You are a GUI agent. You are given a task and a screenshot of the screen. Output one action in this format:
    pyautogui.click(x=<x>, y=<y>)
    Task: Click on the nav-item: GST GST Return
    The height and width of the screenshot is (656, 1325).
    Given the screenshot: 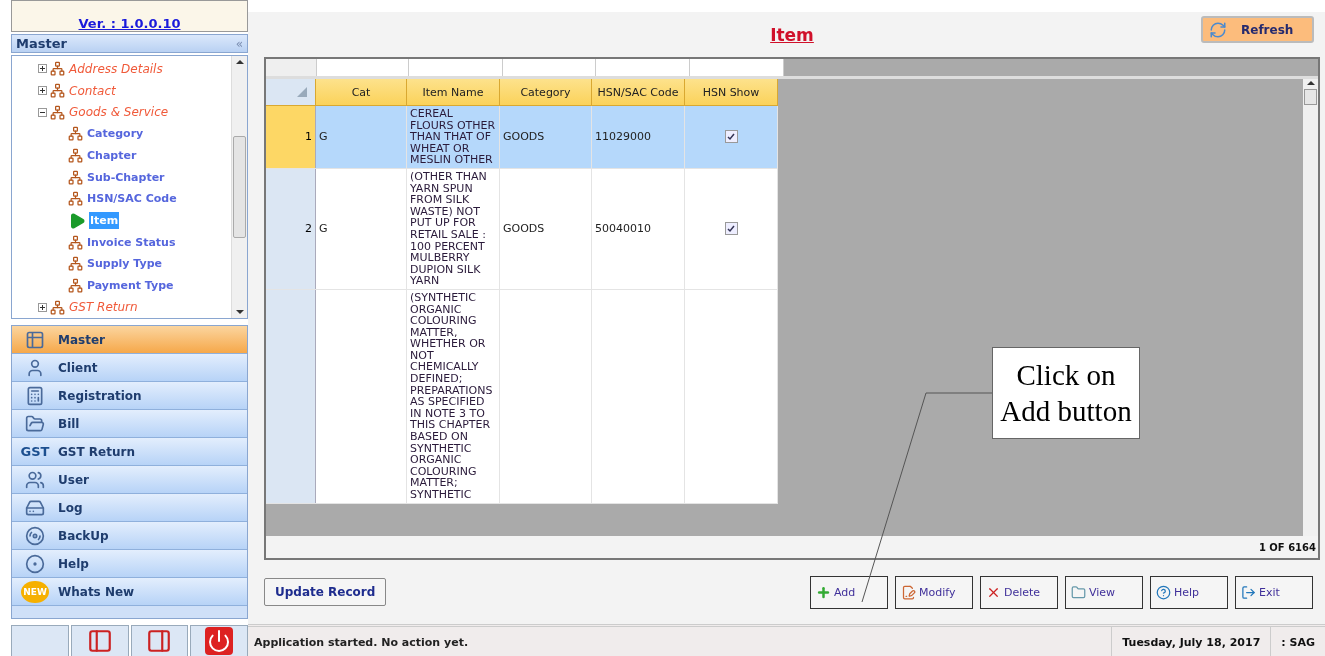 What is the action you would take?
    pyautogui.click(x=129, y=452)
    